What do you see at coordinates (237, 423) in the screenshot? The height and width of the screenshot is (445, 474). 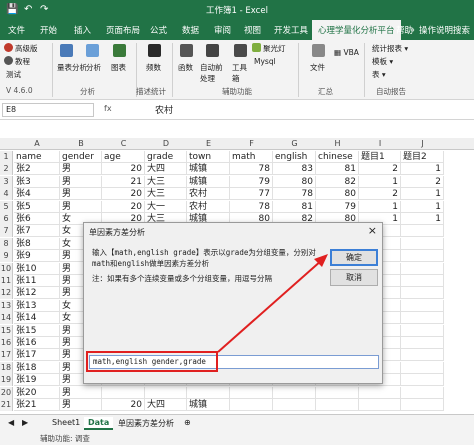 I see `sheet-tabs: ◀ ▶ Sheet1 Data 单因素方差分析 ⊕` at bounding box center [237, 423].